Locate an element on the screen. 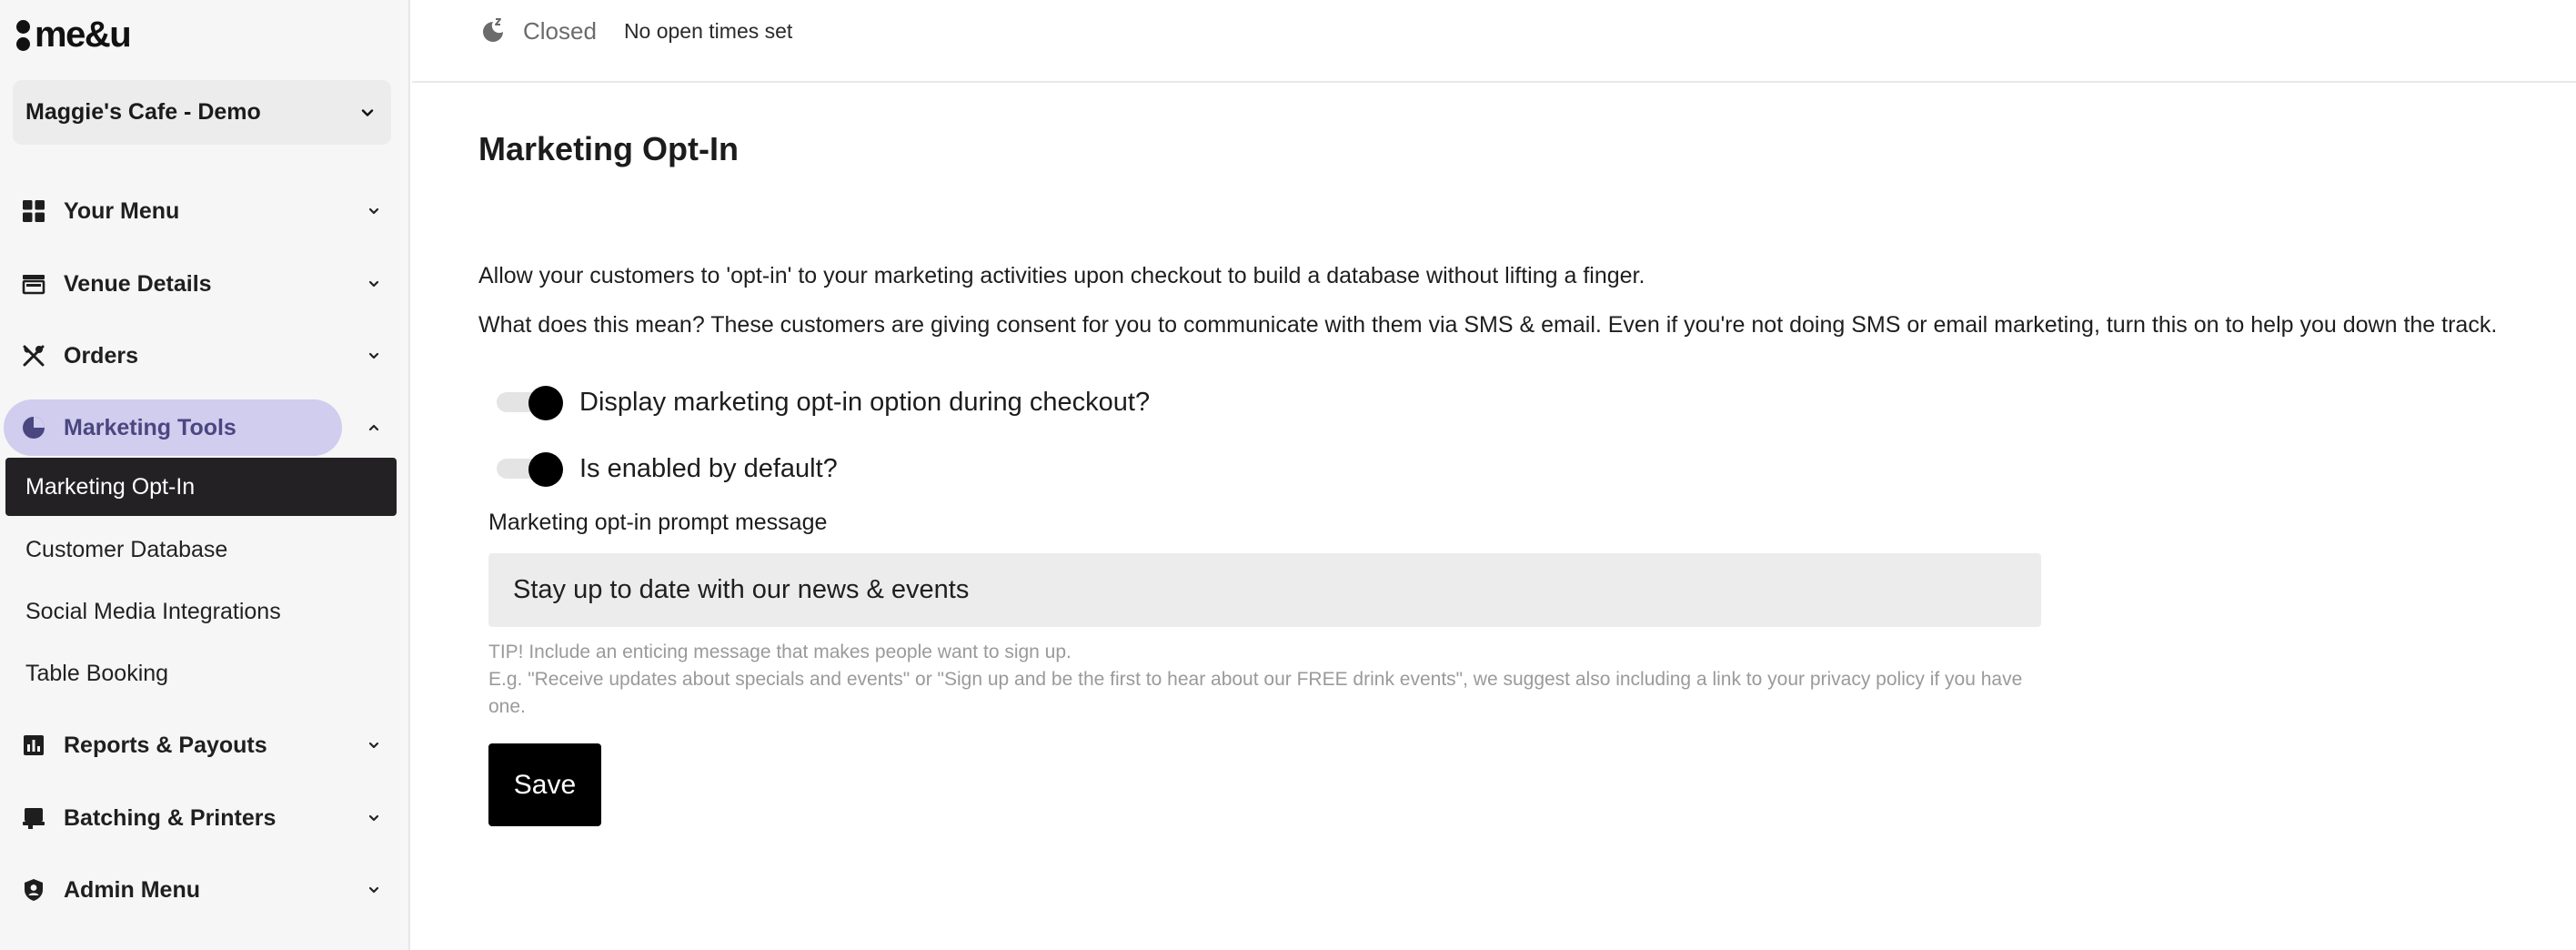 The height and width of the screenshot is (950, 2576). sidebar-item-label: Your Menu is located at coordinates (122, 211).